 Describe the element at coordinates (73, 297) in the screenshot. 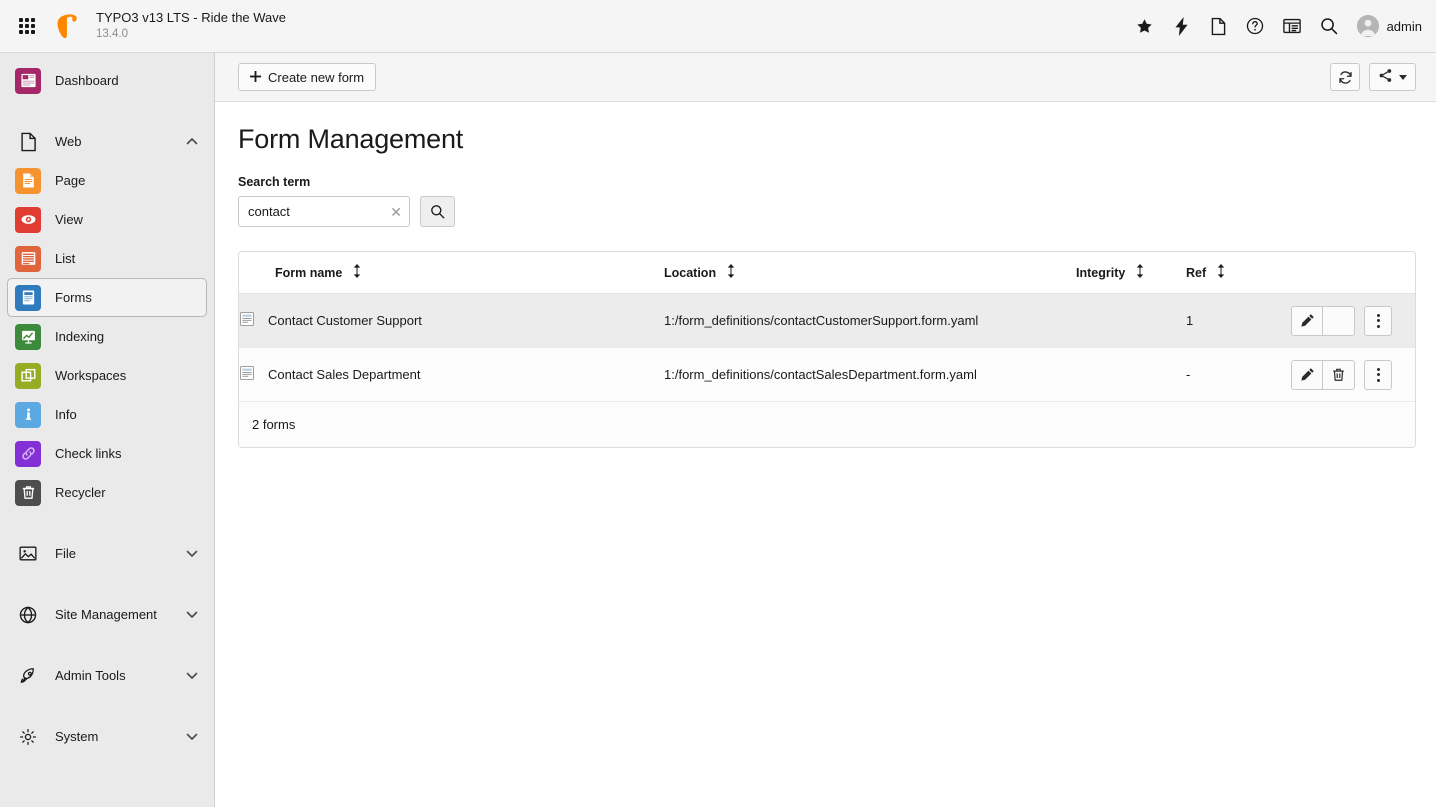

I see `sidebar-item-label: Forms` at that location.